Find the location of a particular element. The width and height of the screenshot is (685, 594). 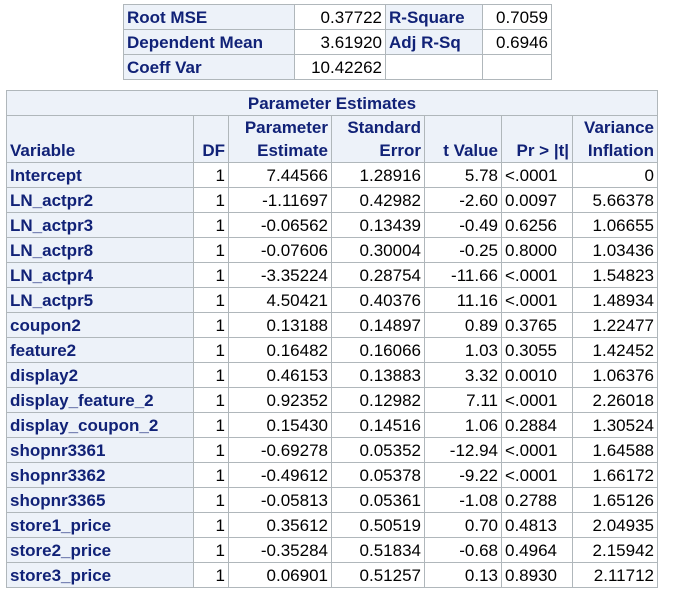

estimate-cell: -3.35224 is located at coordinates (280, 275).